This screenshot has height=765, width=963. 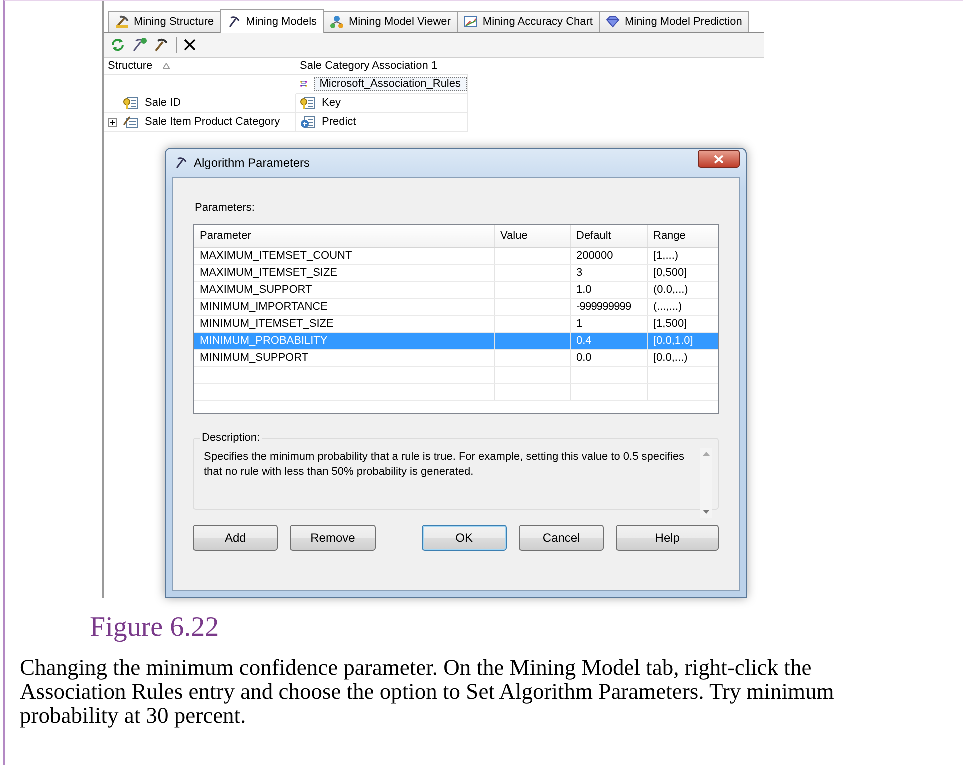 I want to click on caption-text: Changing the minimum confidence parameter. On the Mining Model tab, right-click the Association Rules entry and choose the option to Set Algorithm Parameters. Try minimum probability at 30 percent., so click(x=428, y=692).